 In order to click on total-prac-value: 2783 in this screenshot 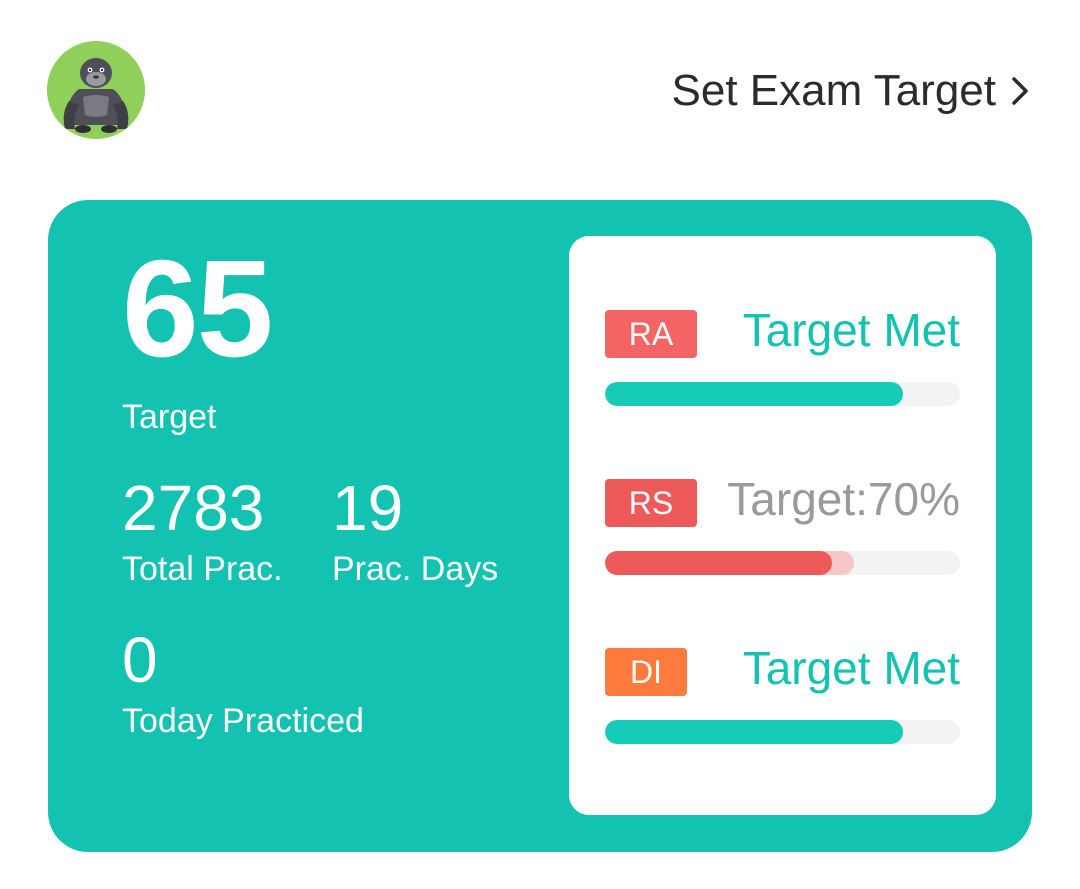, I will do `click(193, 508)`.